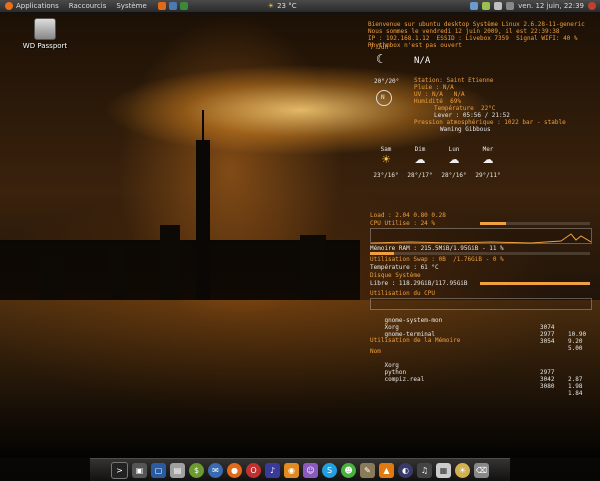  I want to click on proc-val: 1.98, so click(575, 386).